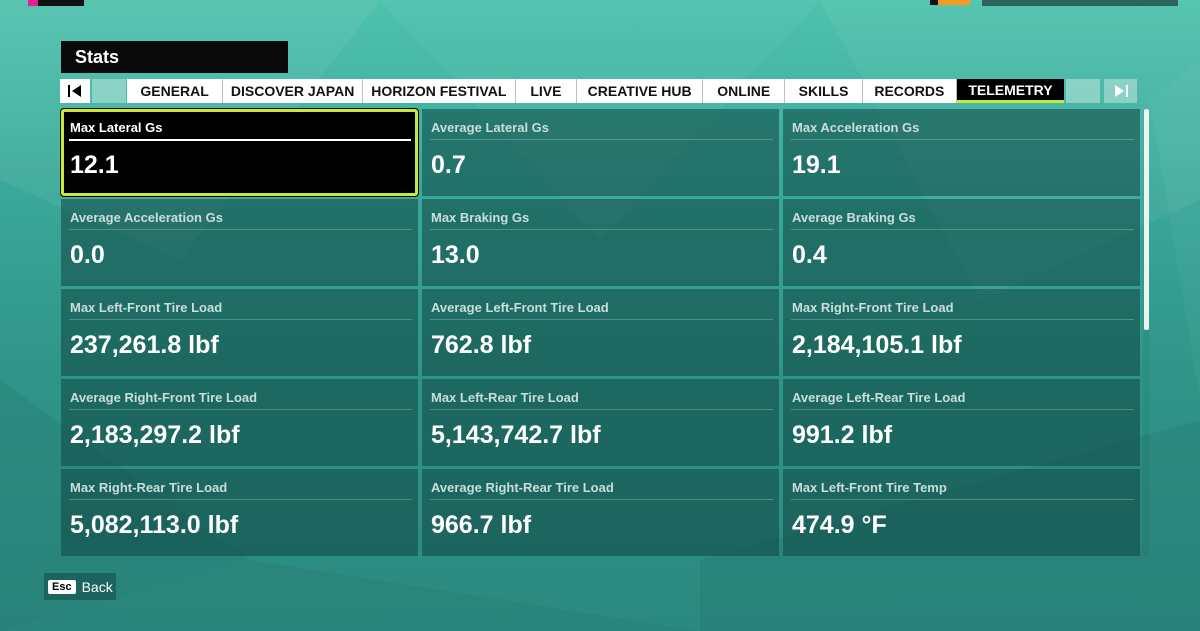 This screenshot has height=631, width=1200. Describe the element at coordinates (961, 152) in the screenshot. I see `stat-card-max-acceleration-gs: Max Acceleration Gs 19.1` at that location.